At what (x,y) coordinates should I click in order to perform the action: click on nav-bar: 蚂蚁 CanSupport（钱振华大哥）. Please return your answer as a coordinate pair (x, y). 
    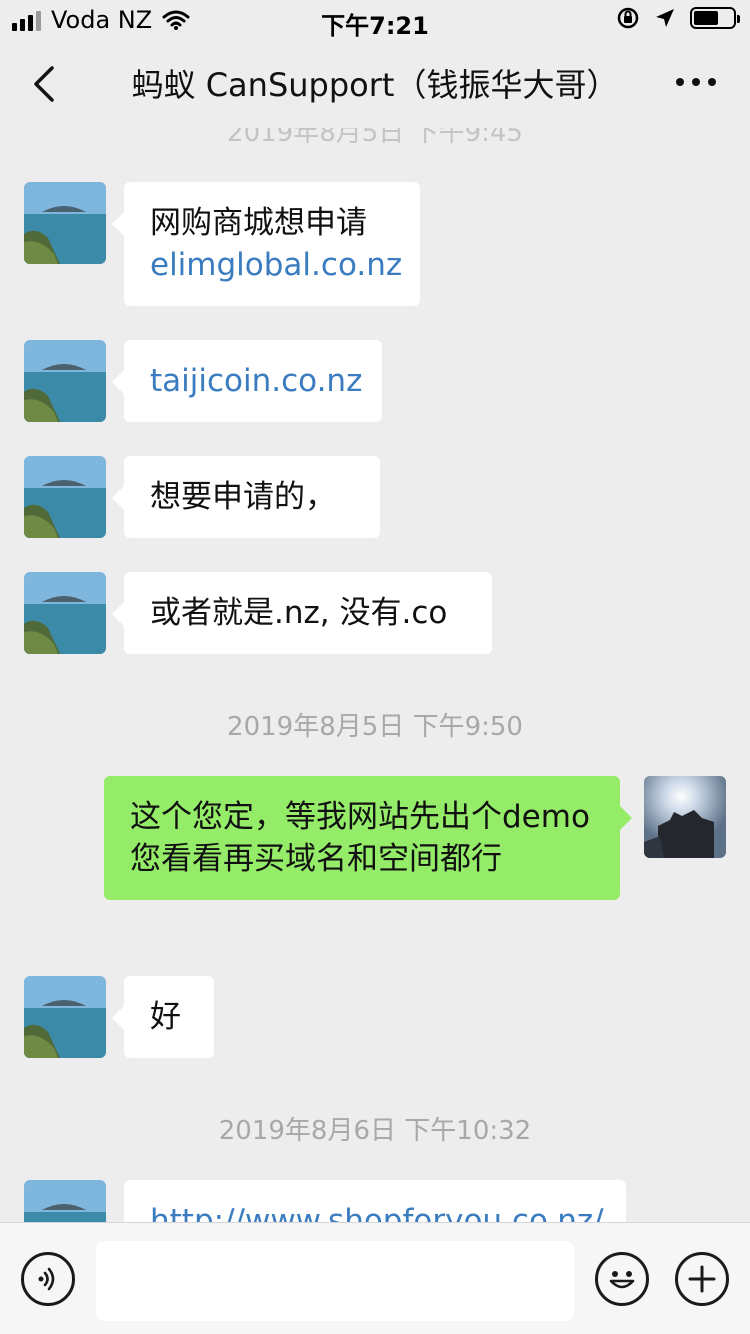
    Looking at the image, I should click on (375, 84).